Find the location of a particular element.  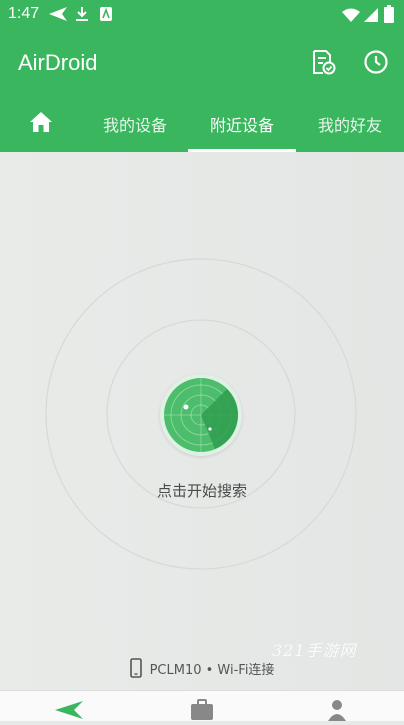

tab-label: 附近设备 is located at coordinates (241, 125).